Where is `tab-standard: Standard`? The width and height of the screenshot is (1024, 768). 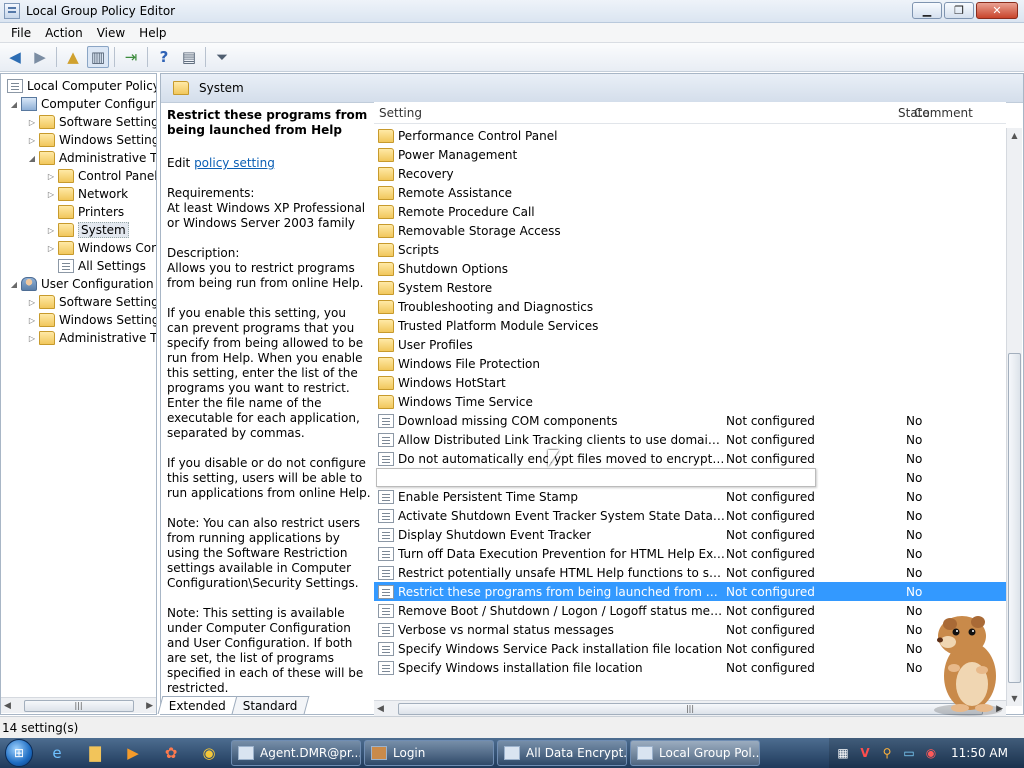 tab-standard: Standard is located at coordinates (270, 705).